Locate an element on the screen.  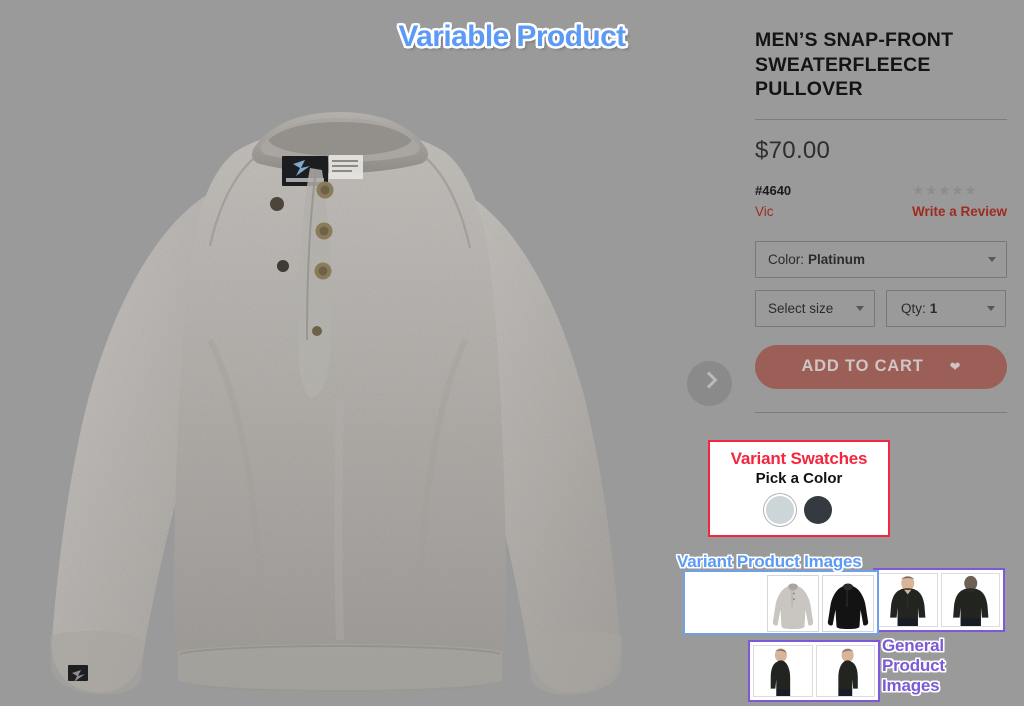
quantity-select: Qty: 1 is located at coordinates (946, 308).